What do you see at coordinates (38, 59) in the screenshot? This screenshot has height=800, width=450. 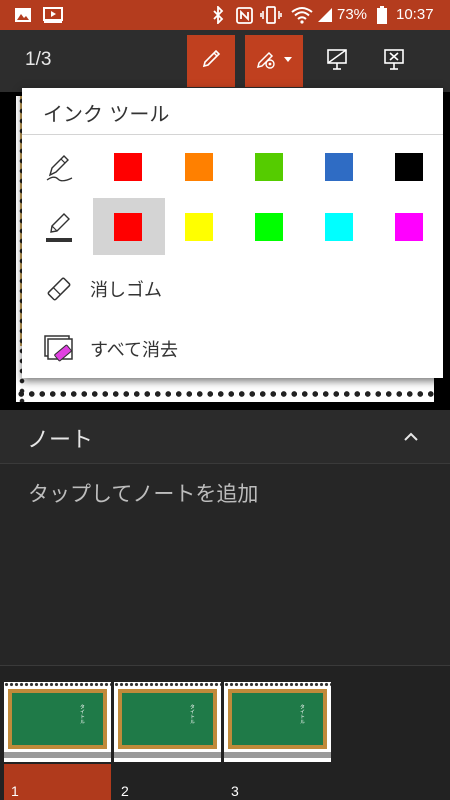 I see `page-indicator: 1/3` at bounding box center [38, 59].